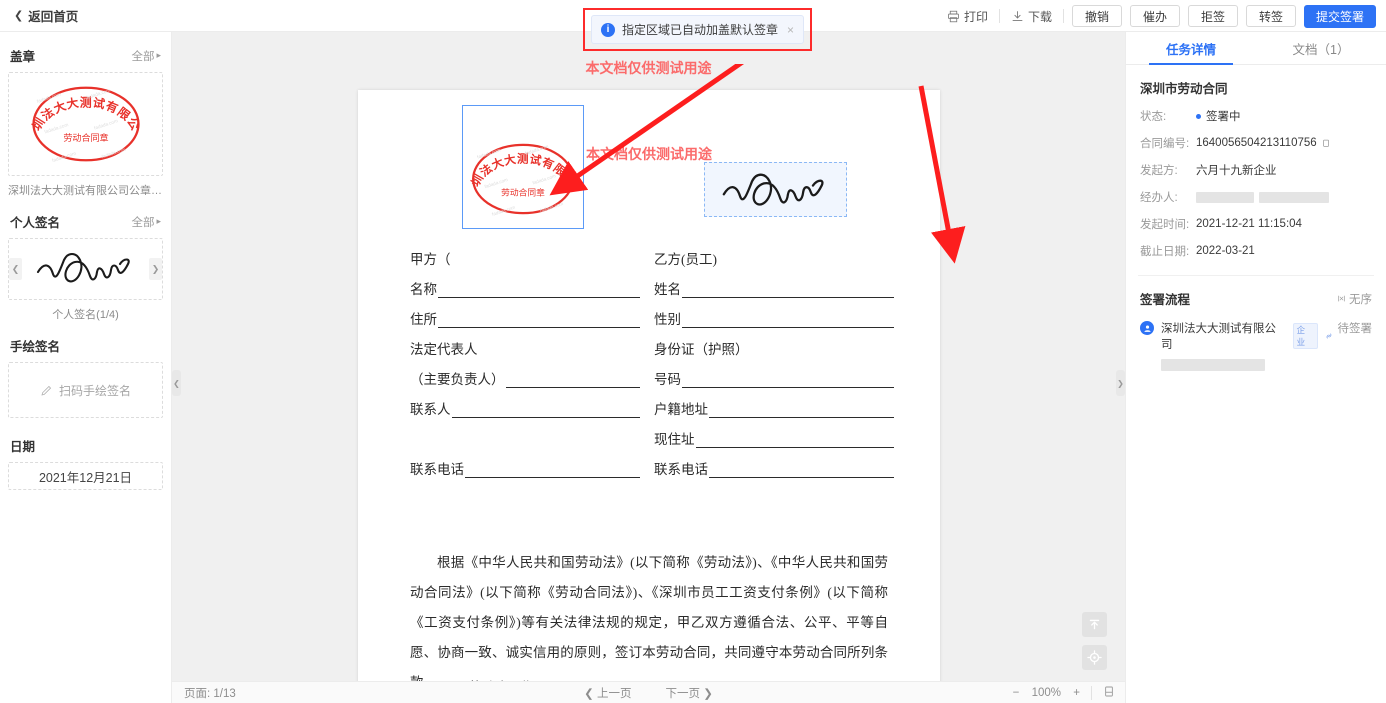  I want to click on seal-view-all-link: 全部 ▸, so click(146, 56).